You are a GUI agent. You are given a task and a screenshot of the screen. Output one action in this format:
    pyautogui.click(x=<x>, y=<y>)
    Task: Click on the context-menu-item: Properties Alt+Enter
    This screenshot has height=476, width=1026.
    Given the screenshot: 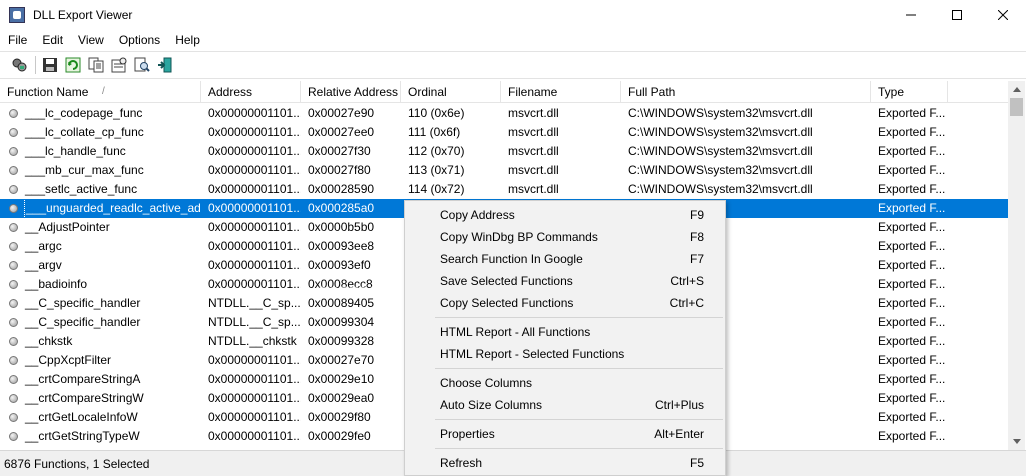 What is the action you would take?
    pyautogui.click(x=565, y=434)
    